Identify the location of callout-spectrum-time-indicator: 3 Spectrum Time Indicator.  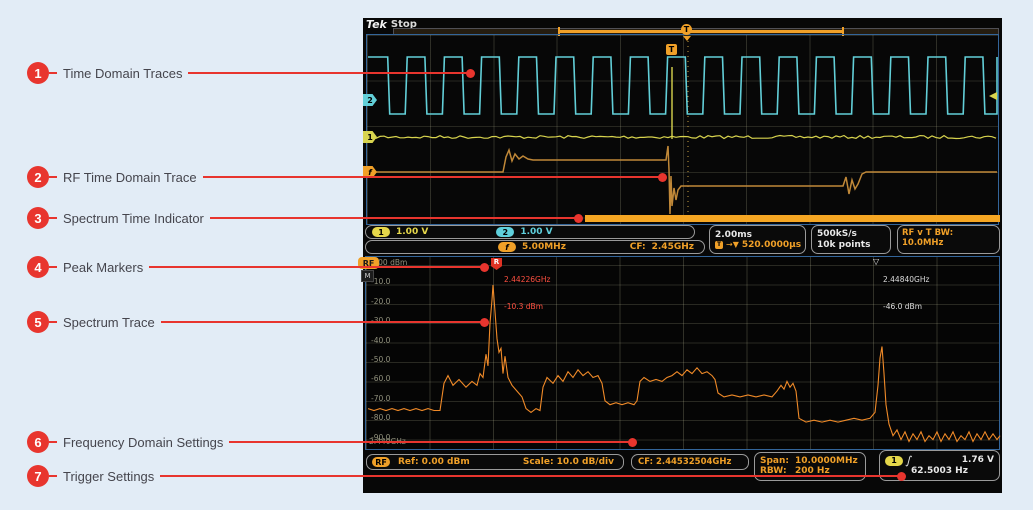
(305, 218).